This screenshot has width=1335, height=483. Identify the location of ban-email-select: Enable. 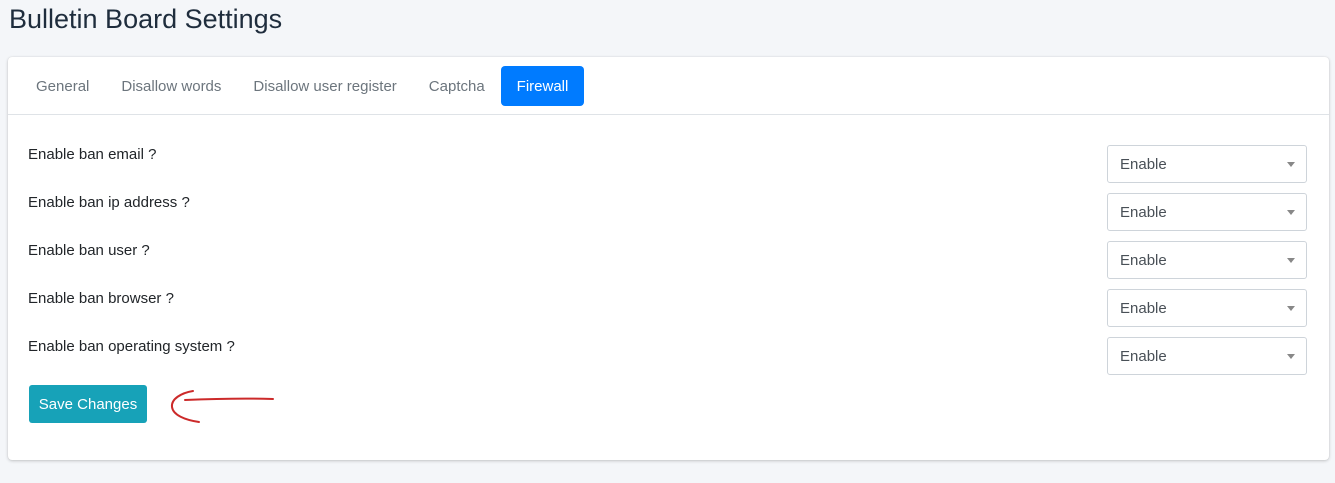
(1207, 164).